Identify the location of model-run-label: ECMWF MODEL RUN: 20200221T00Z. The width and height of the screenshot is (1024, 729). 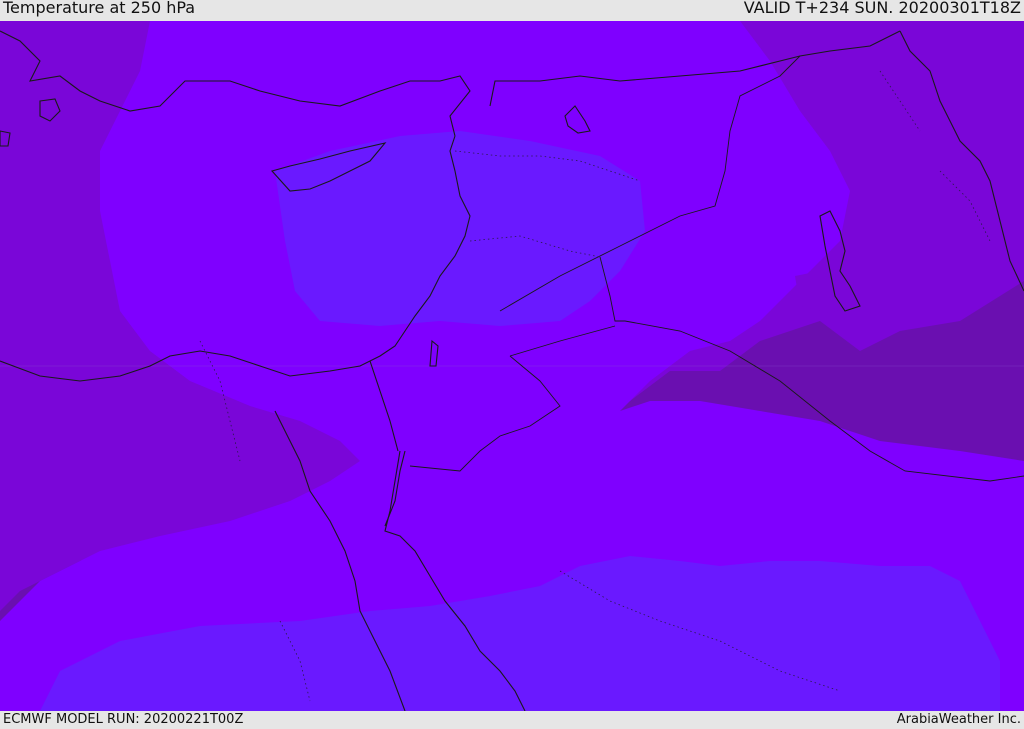
(123, 719).